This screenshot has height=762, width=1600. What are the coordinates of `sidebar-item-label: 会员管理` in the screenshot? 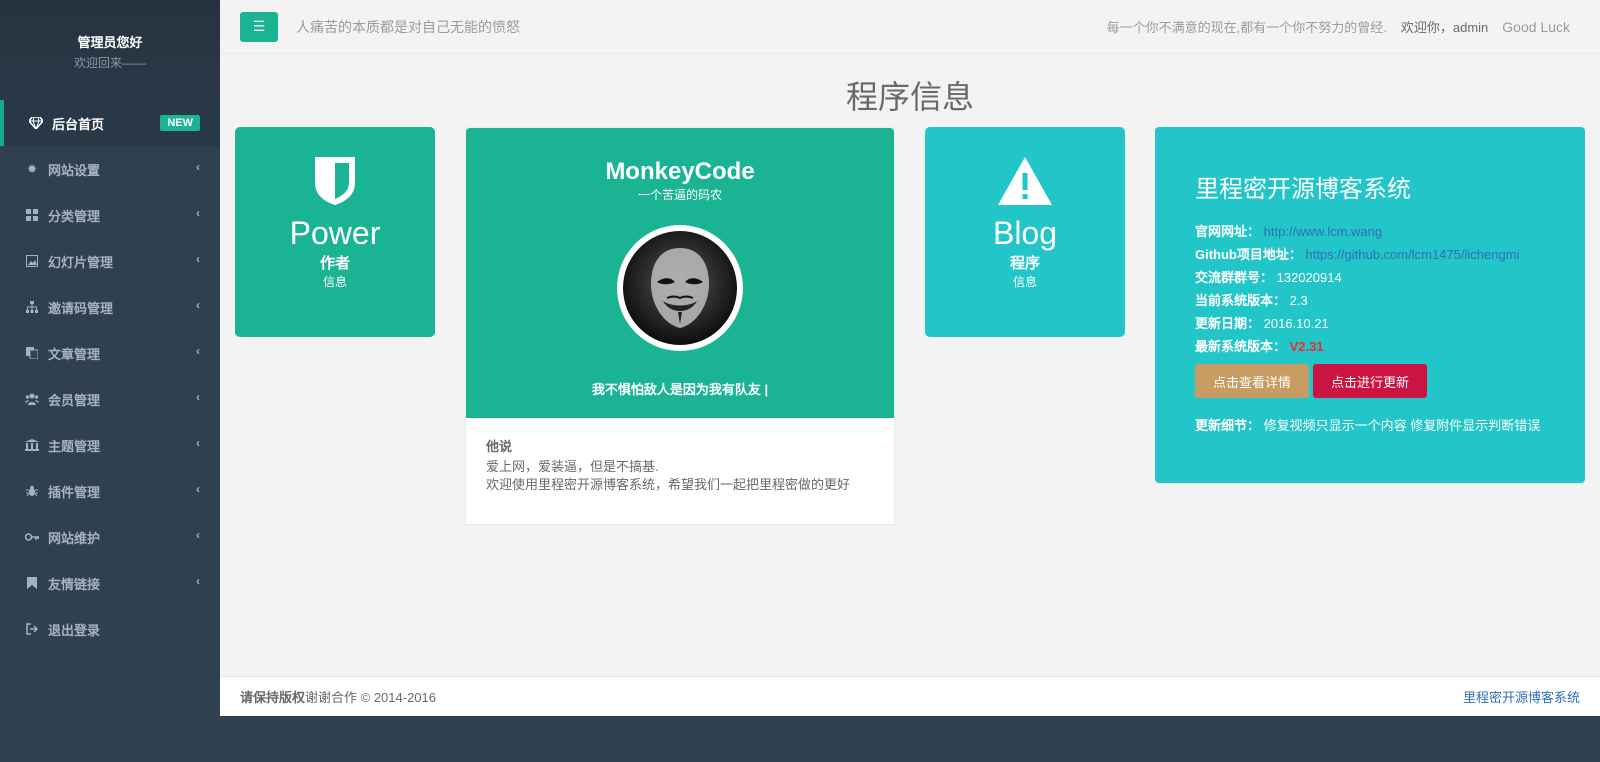 It's located at (74, 400).